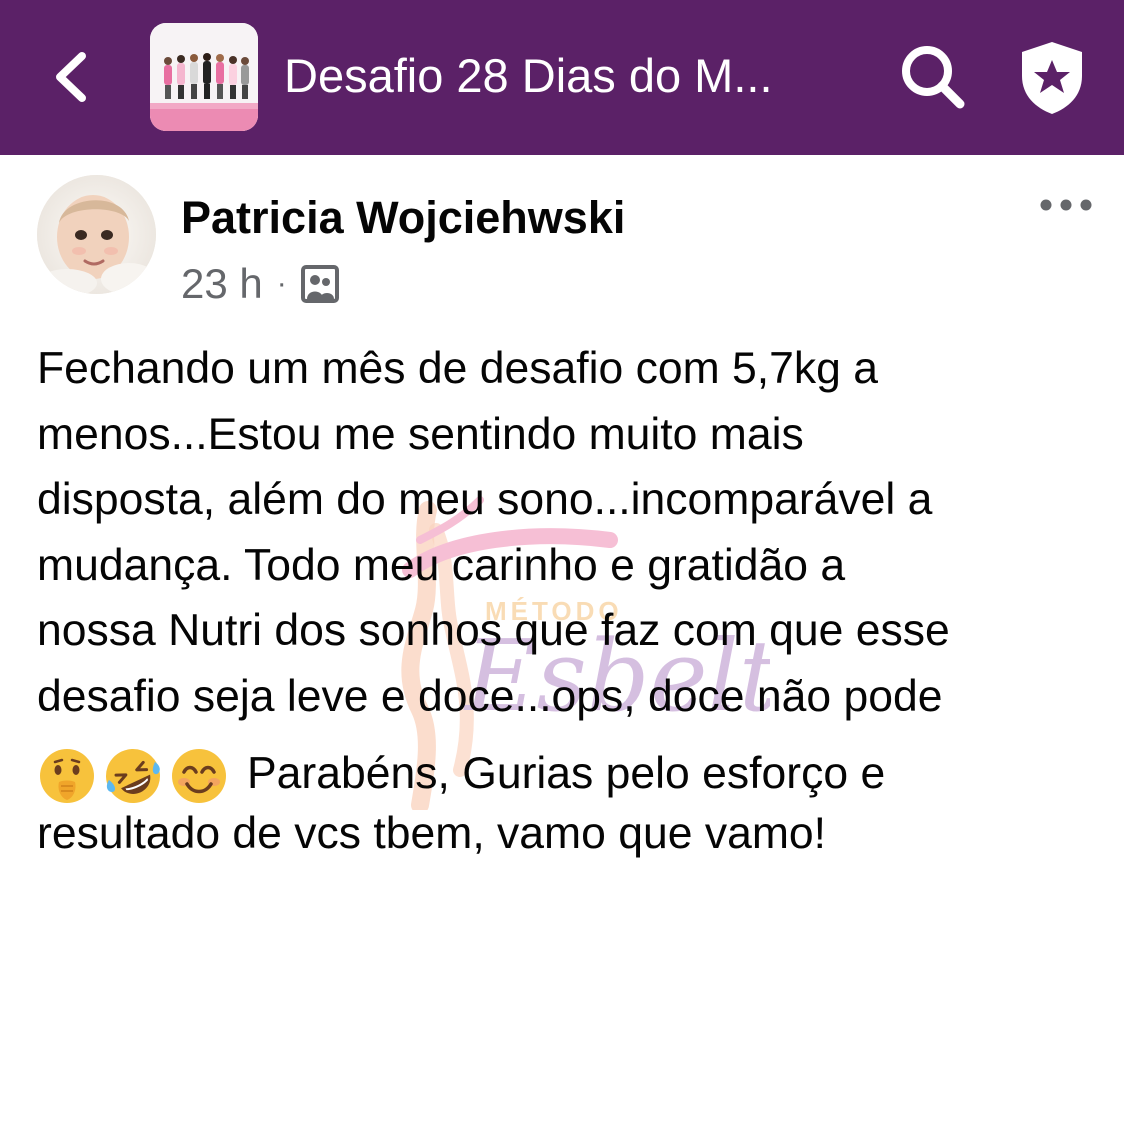 The height and width of the screenshot is (1124, 1124). I want to click on back-button, so click(72, 77).